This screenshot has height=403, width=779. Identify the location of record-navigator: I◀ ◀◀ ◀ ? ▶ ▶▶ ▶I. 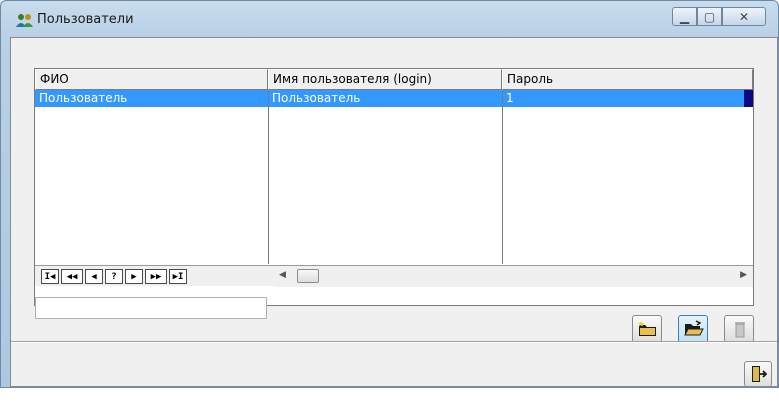
(155, 275).